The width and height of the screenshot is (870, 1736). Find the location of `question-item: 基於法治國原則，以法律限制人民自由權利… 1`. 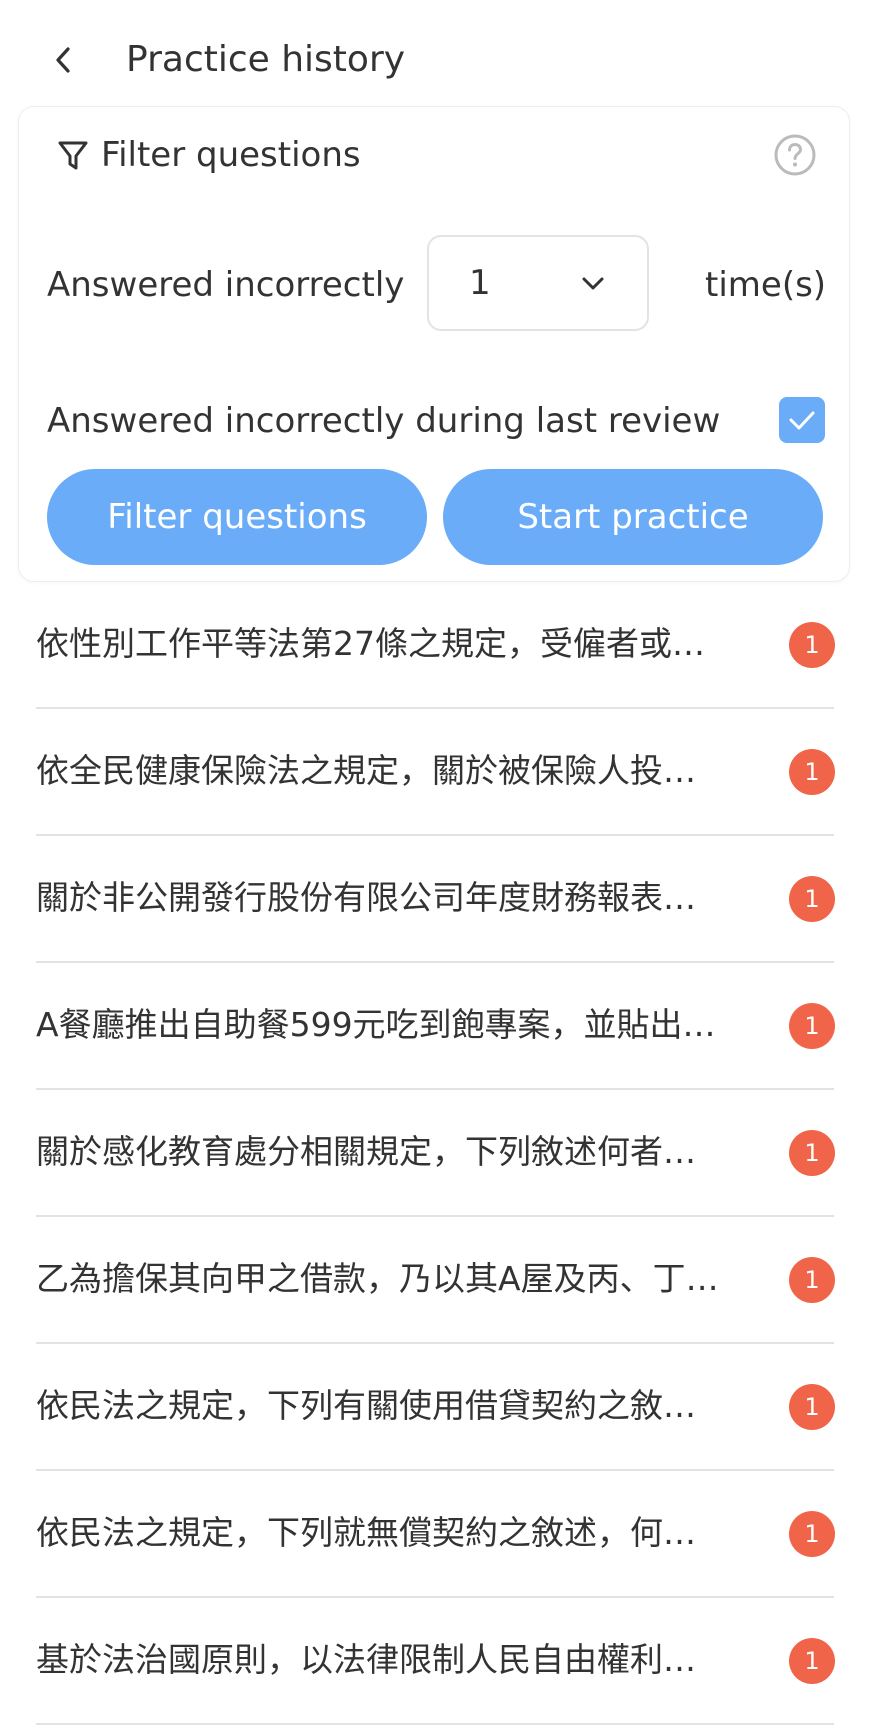

question-item: 基於法治國原則，以法律限制人民自由權利… 1 is located at coordinates (435, 1661).